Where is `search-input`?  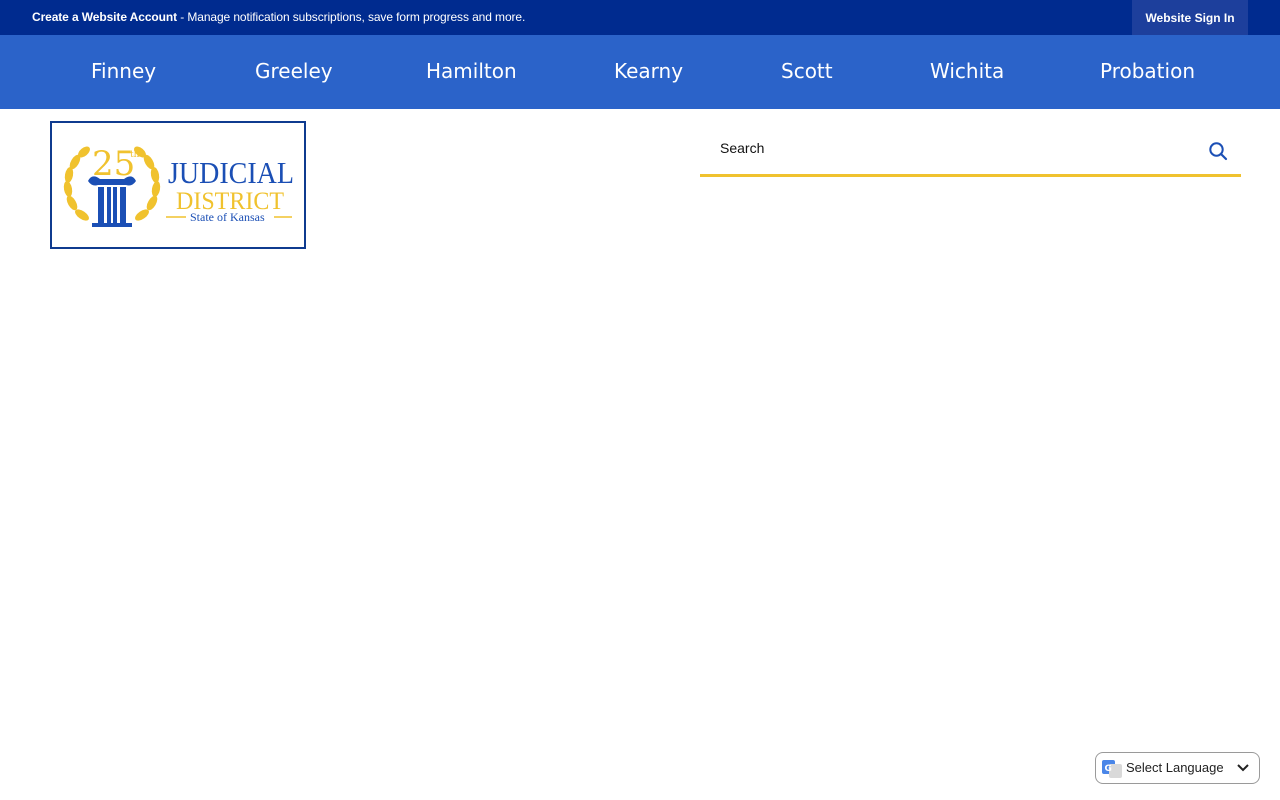
search-input is located at coordinates (945, 147).